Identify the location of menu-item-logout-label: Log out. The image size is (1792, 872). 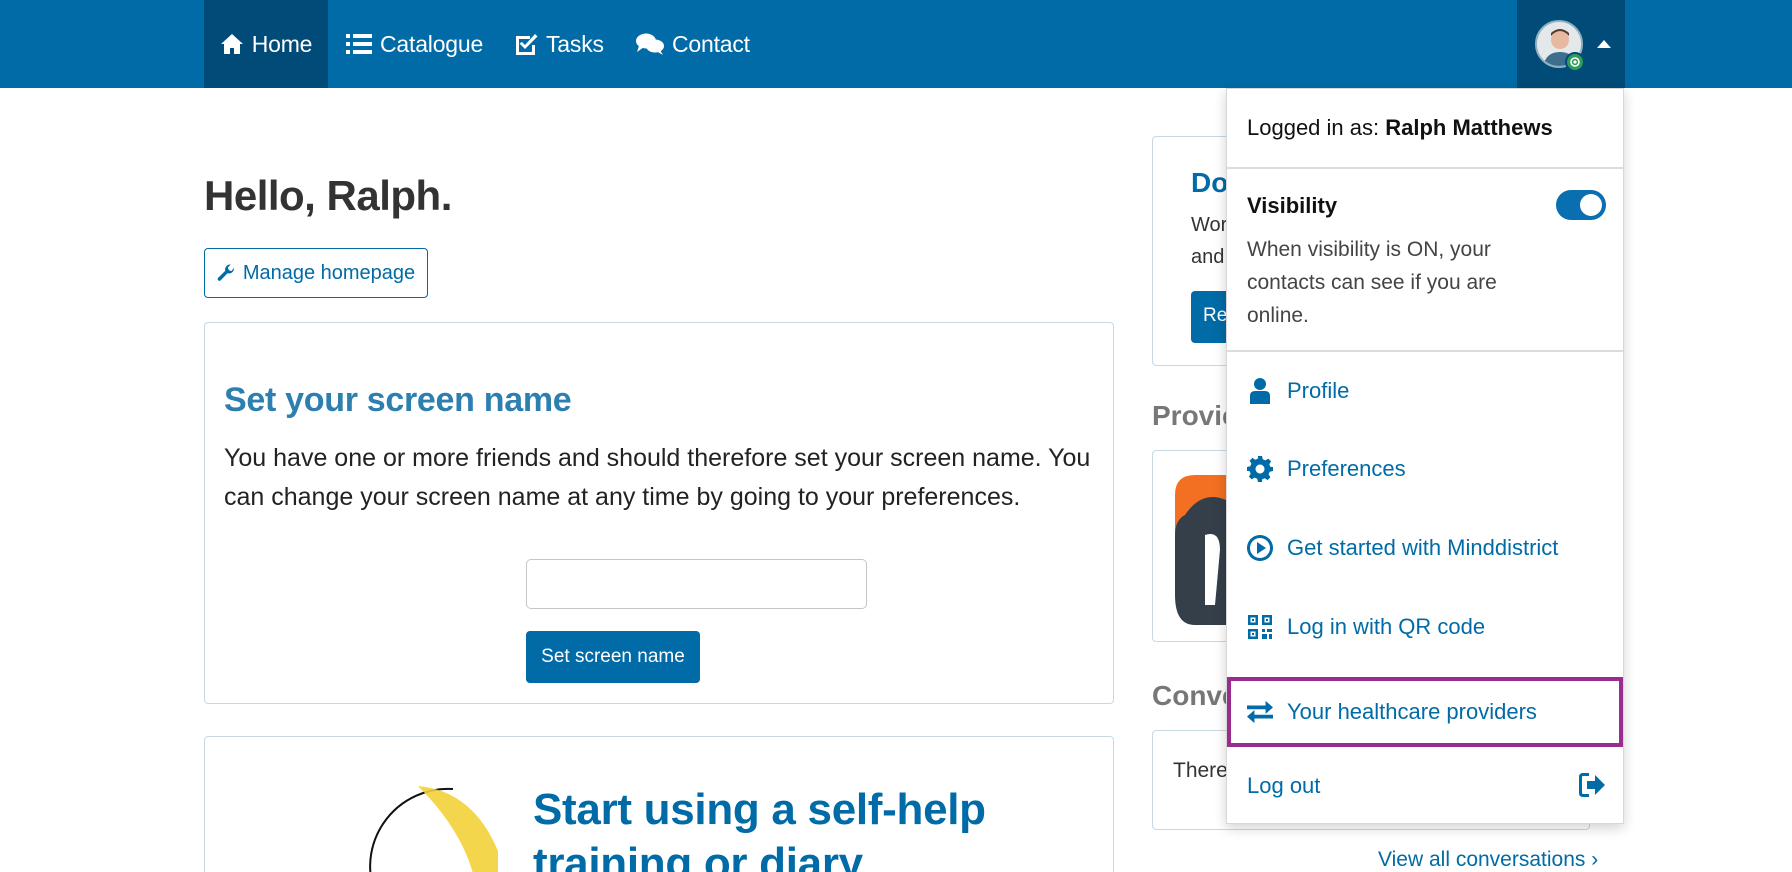
(1284, 785).